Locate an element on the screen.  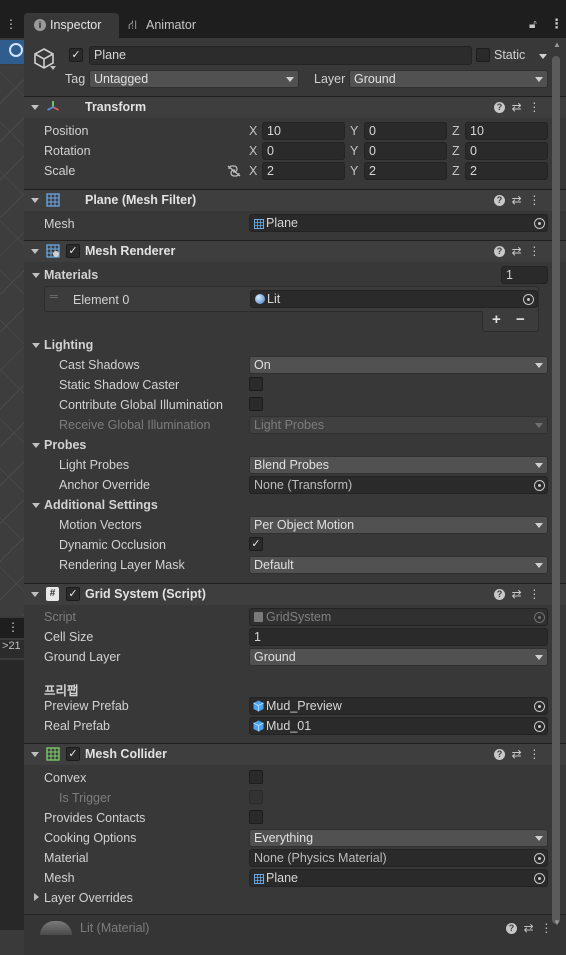
scrollbar-thumb is located at coordinates (556, 490).